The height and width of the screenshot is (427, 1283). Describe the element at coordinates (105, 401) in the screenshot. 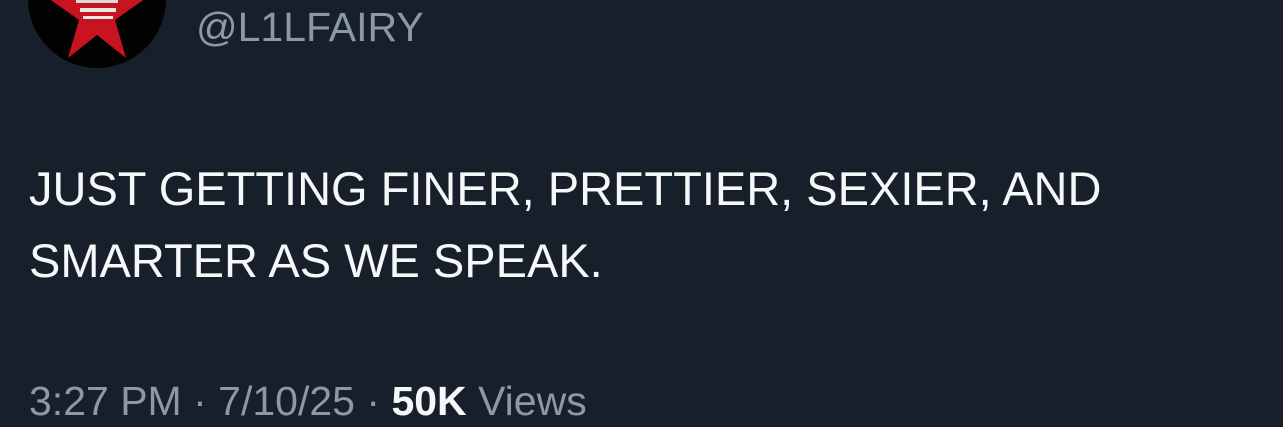

I see `tweet-time: 3:27 PM` at that location.